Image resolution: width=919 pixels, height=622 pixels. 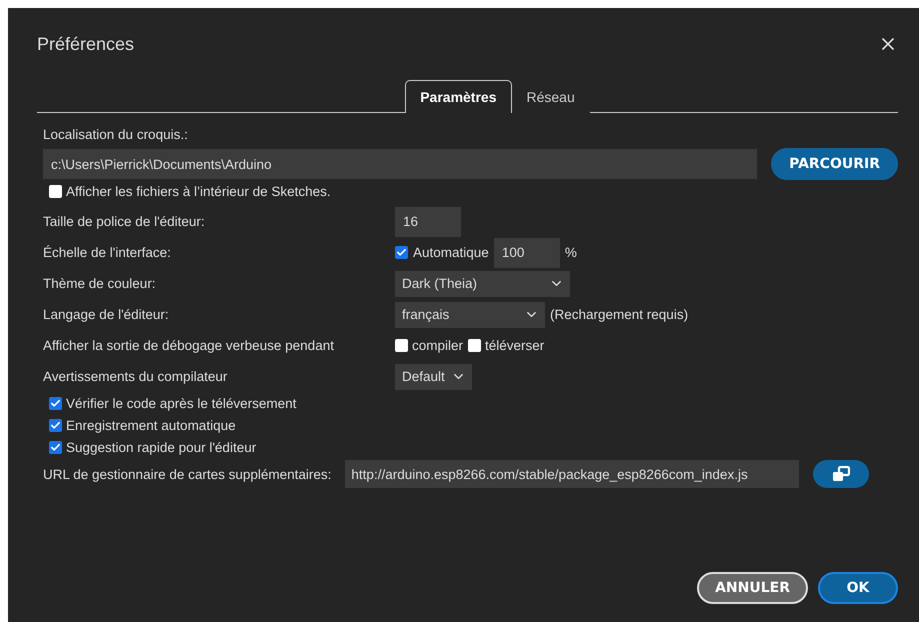 I want to click on tab: Paramètres, so click(x=458, y=96).